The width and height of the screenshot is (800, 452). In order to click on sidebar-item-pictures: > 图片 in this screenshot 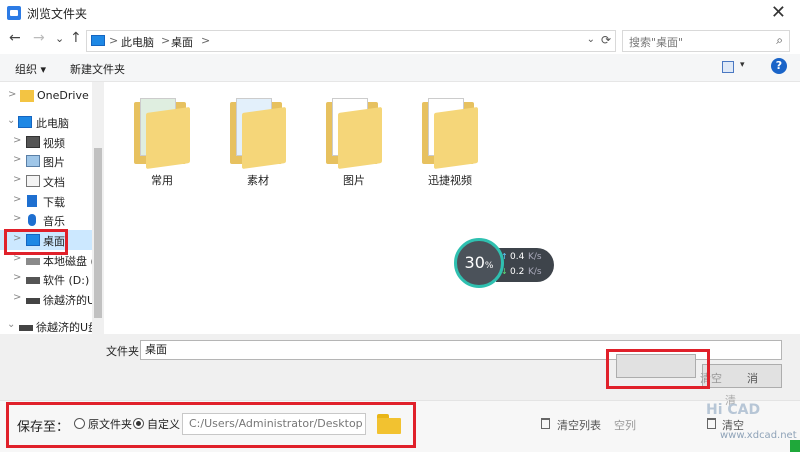, I will do `click(46, 161)`.